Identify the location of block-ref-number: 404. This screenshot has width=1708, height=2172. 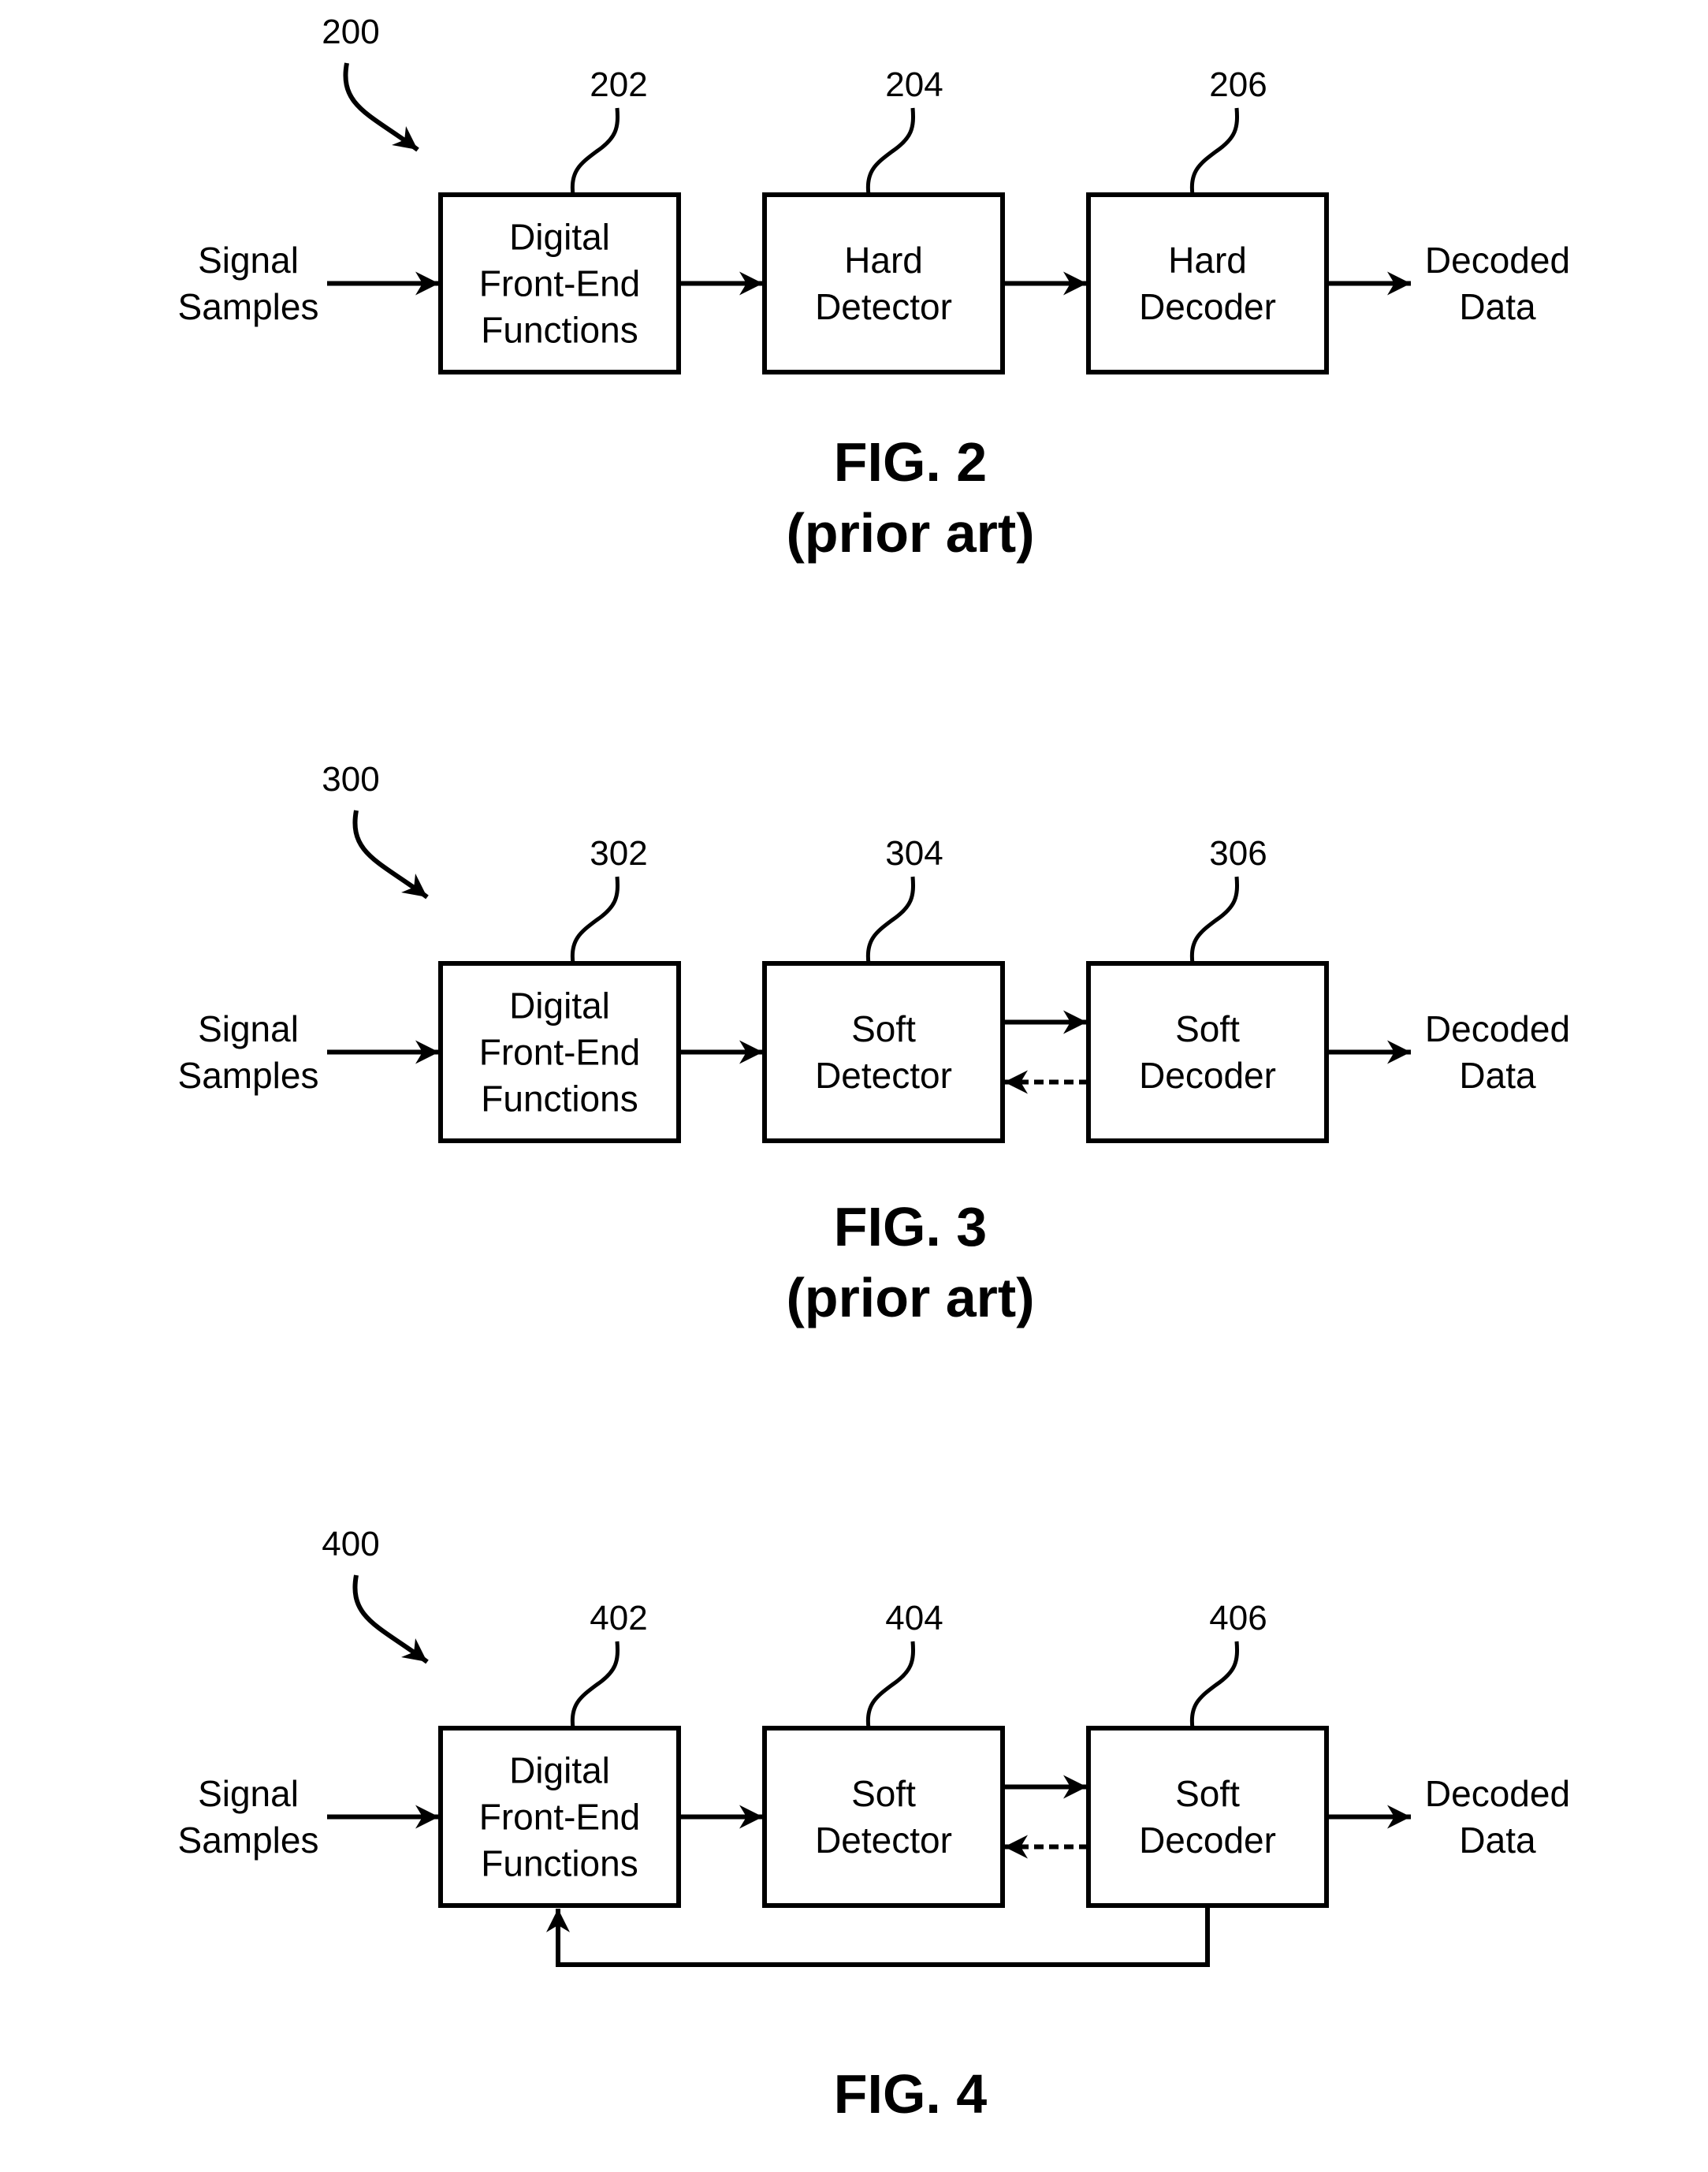
(914, 1618).